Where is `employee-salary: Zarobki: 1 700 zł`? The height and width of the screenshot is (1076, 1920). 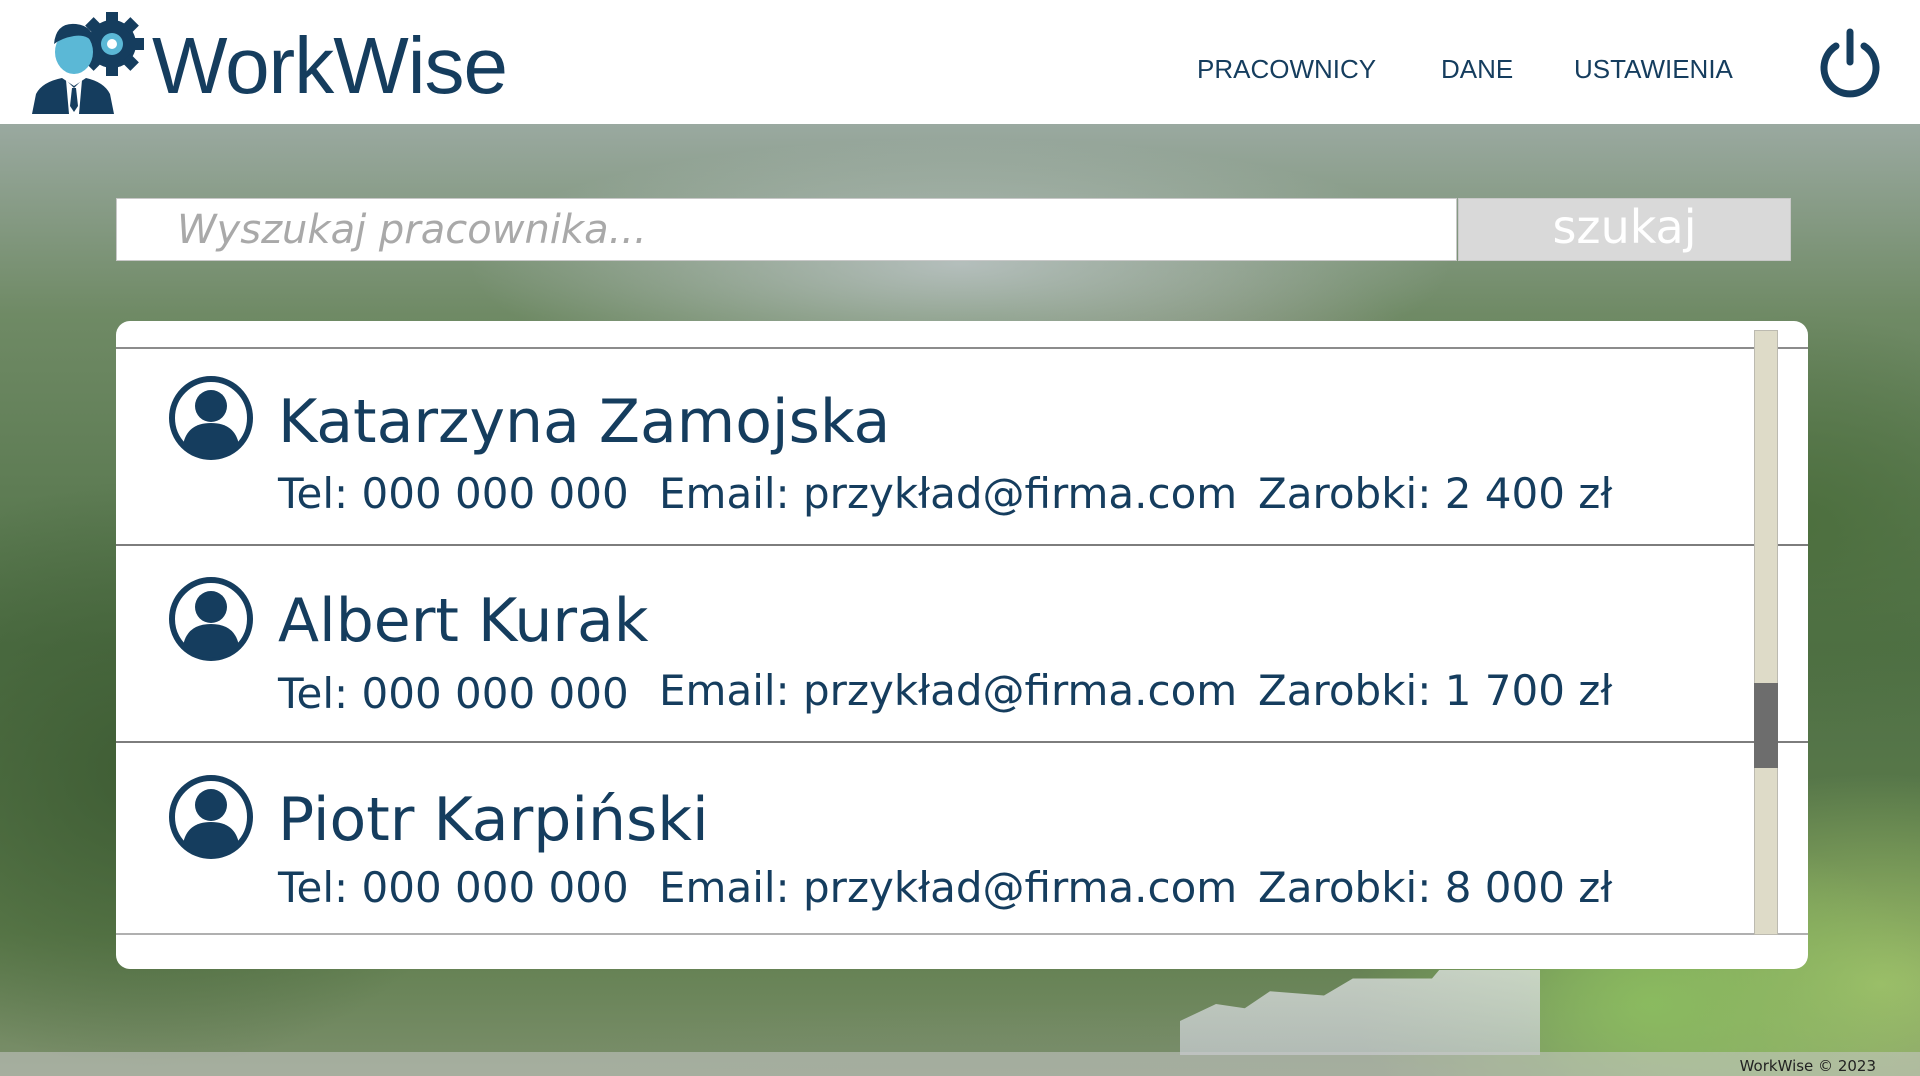
employee-salary: Zarobki: 1 700 zł is located at coordinates (1435, 690).